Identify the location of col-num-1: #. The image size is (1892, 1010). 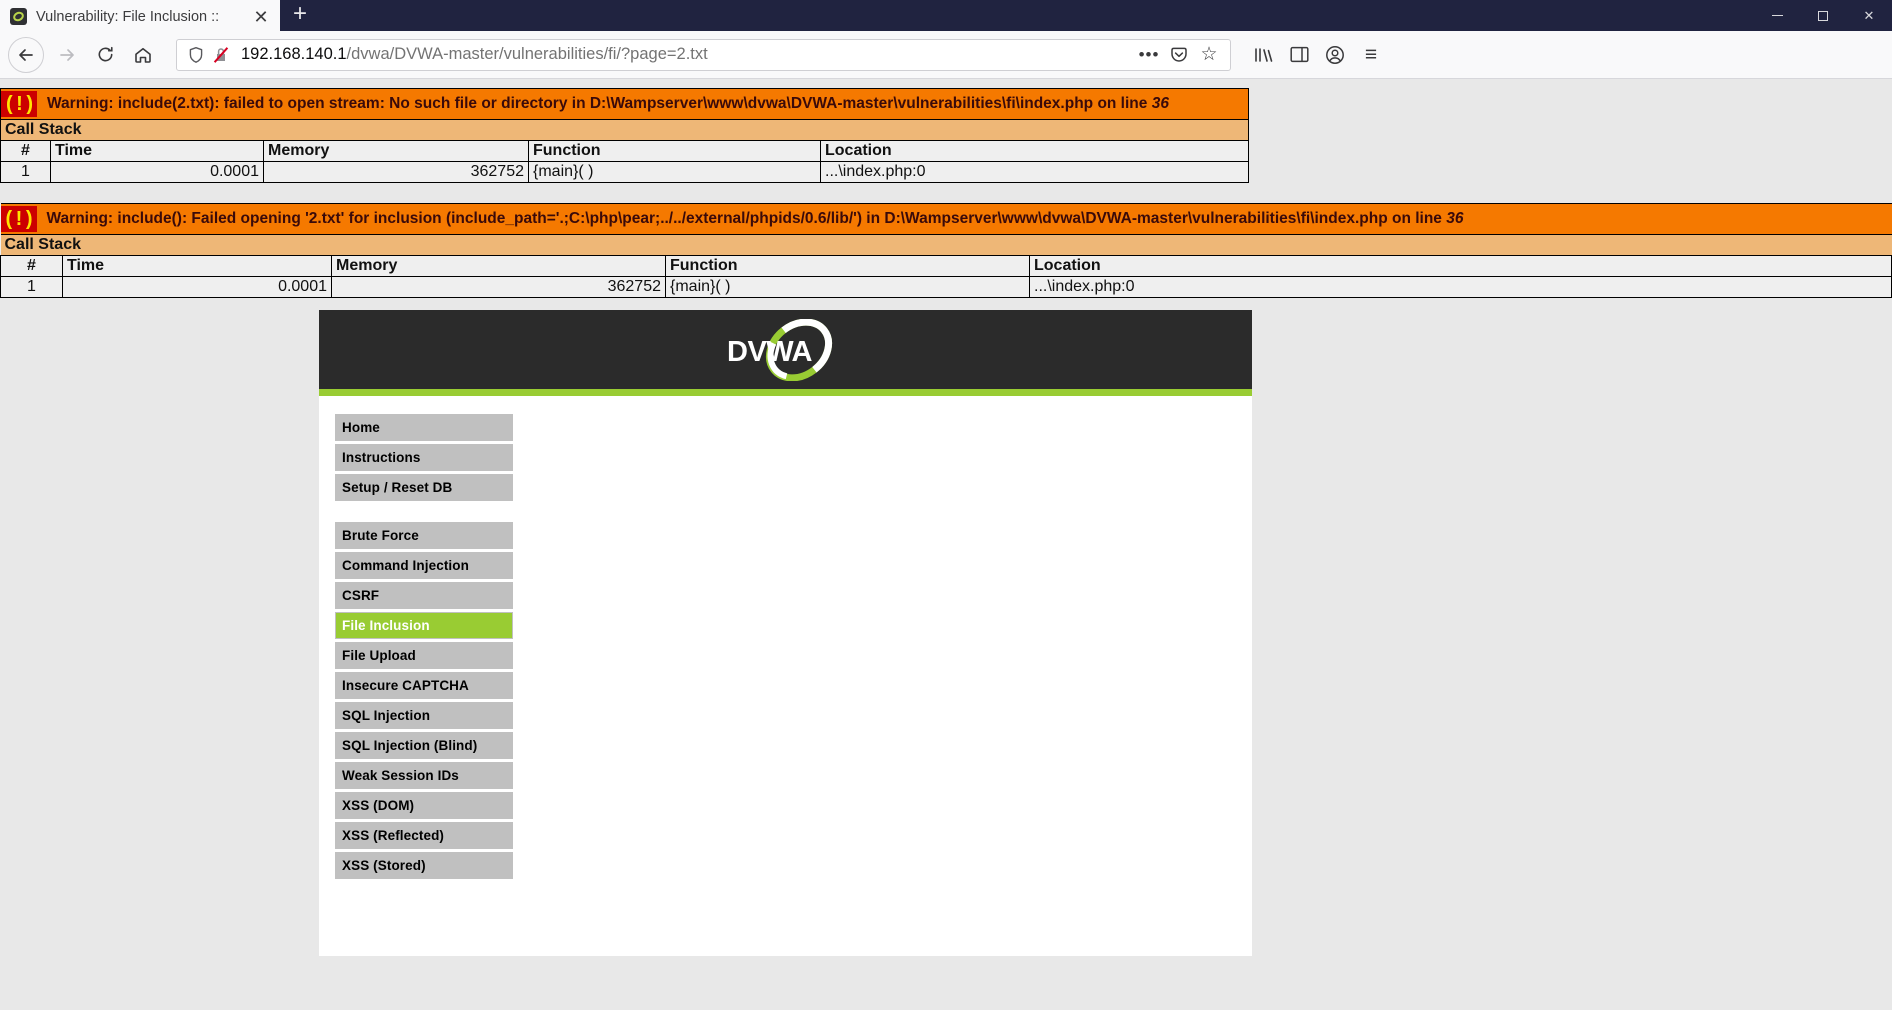
(25, 151).